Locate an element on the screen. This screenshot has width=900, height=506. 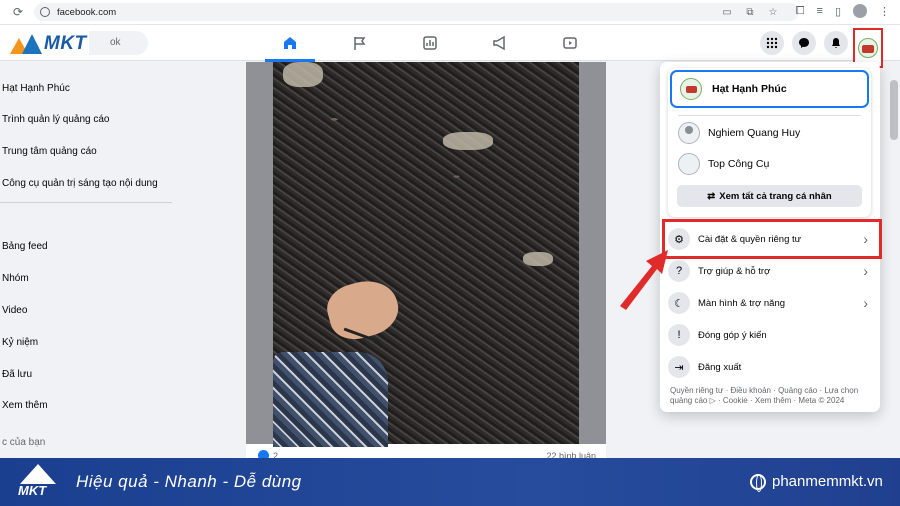
current-profile-name: Hạt Hạnh Phúc is located at coordinates (749, 89).